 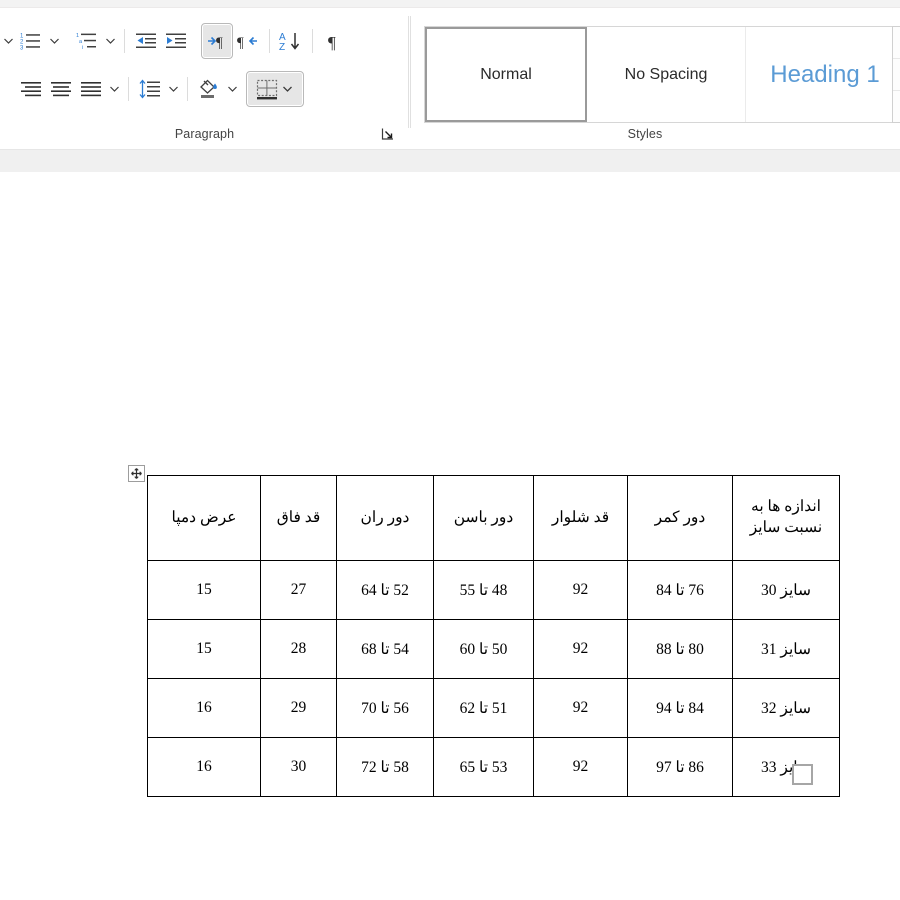 I want to click on cell-hip: 53 تا 65, so click(x=483, y=767).